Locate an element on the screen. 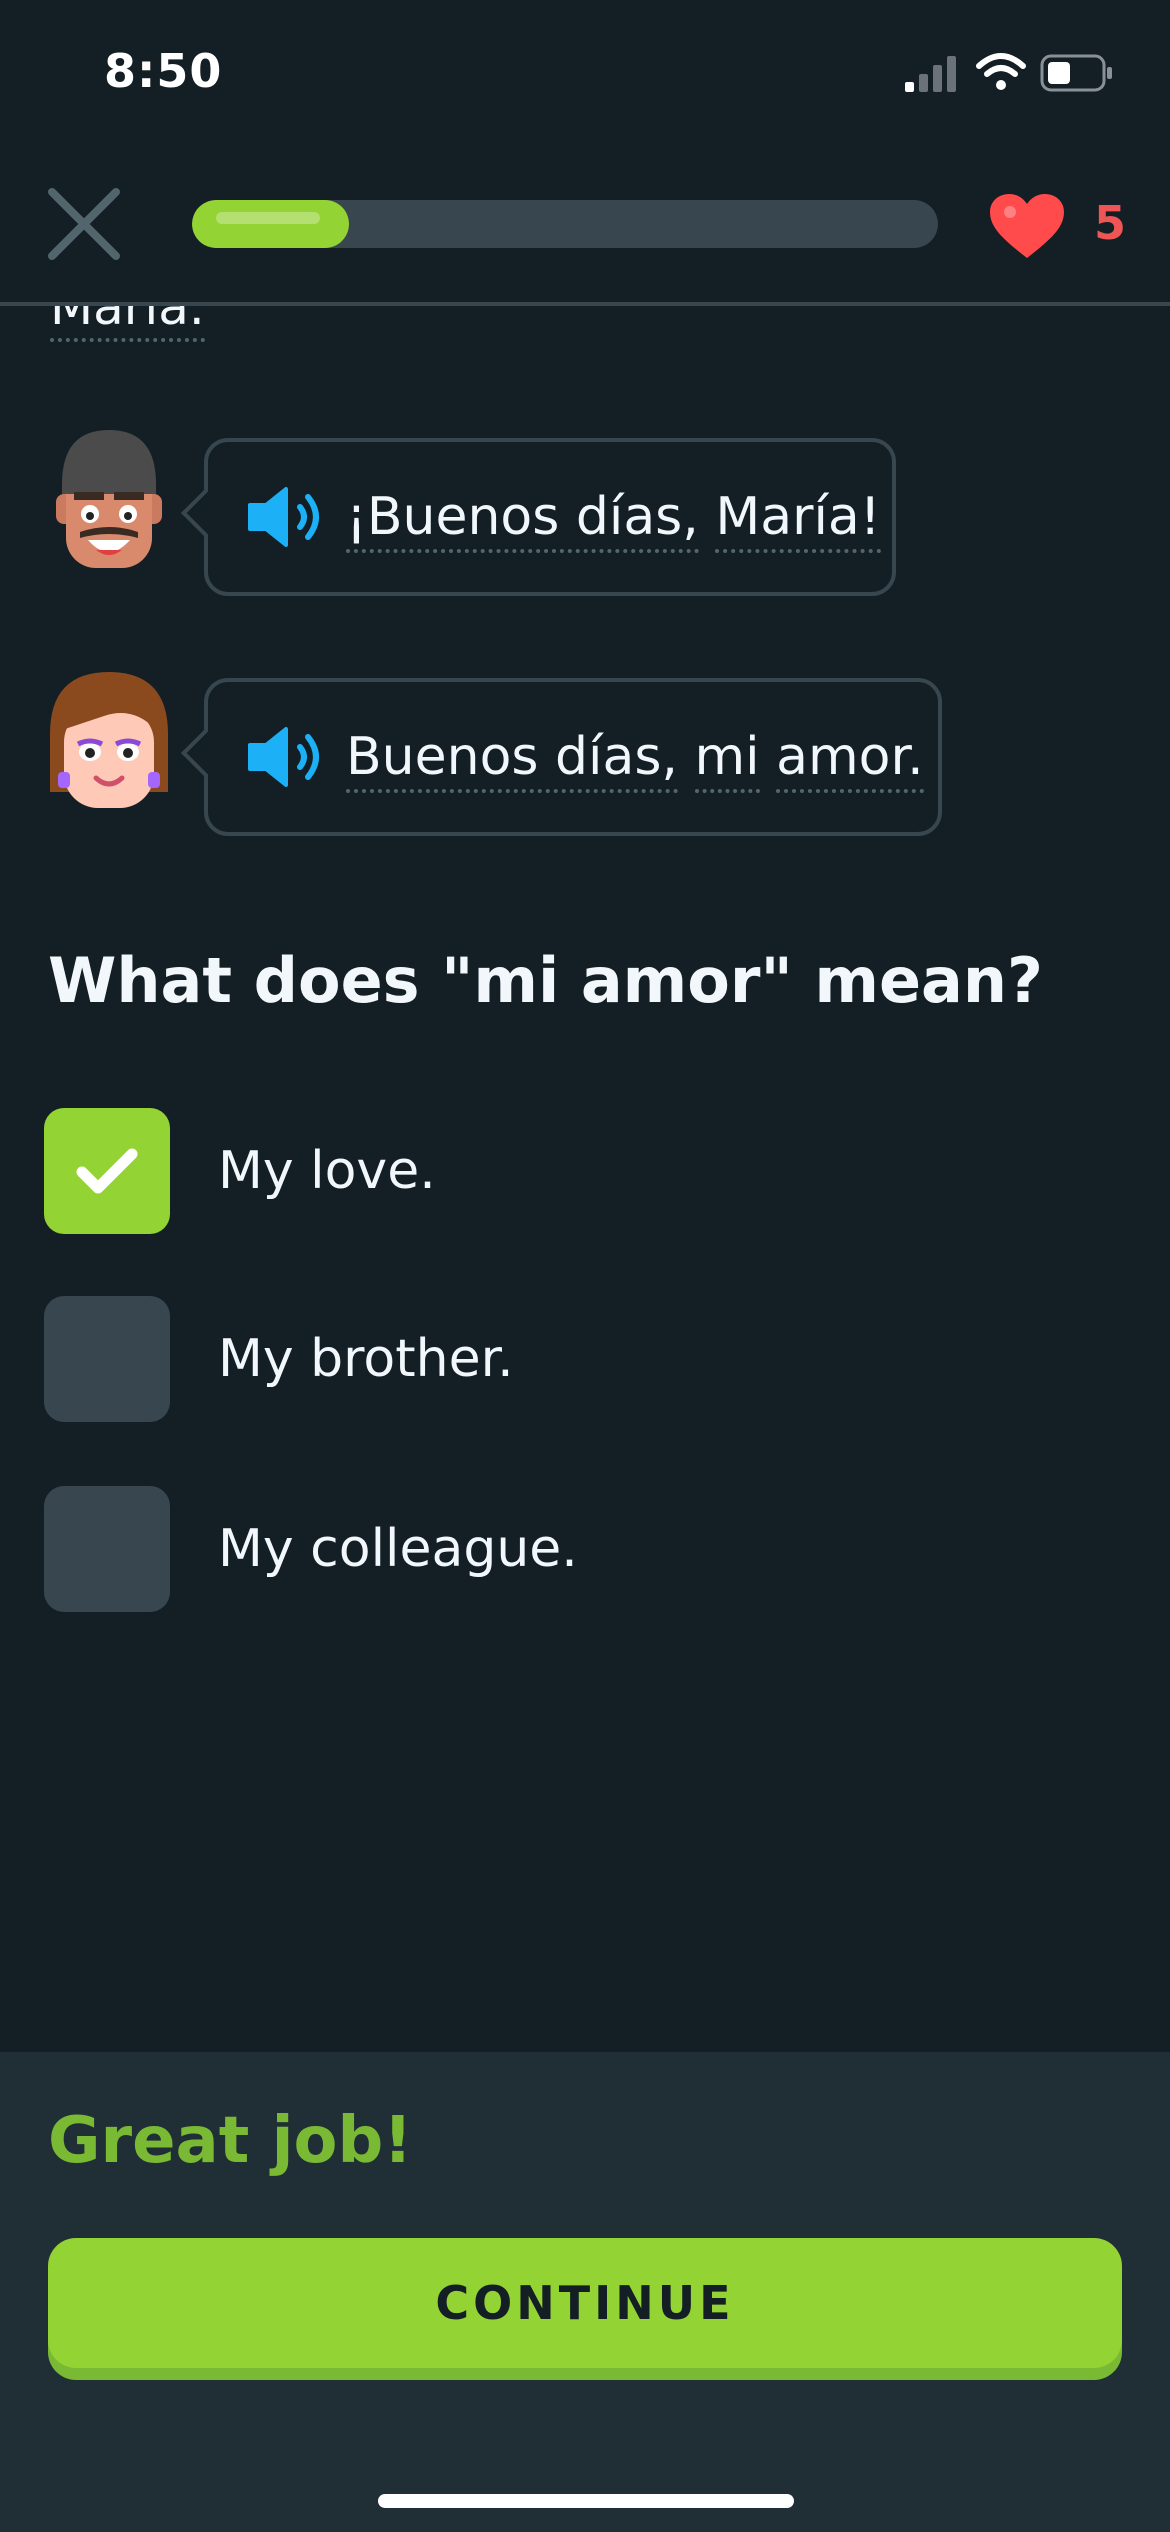  dialogue-word: María! is located at coordinates (798, 520).